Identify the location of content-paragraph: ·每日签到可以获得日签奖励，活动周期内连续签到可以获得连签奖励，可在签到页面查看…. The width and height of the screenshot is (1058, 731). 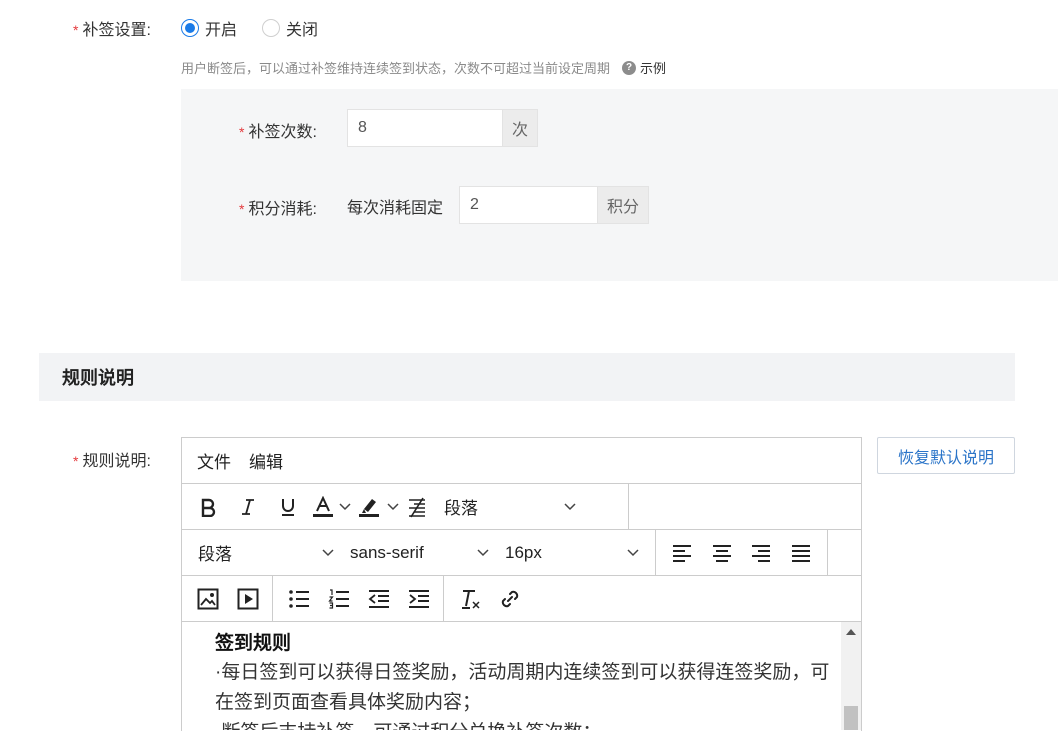
(522, 687).